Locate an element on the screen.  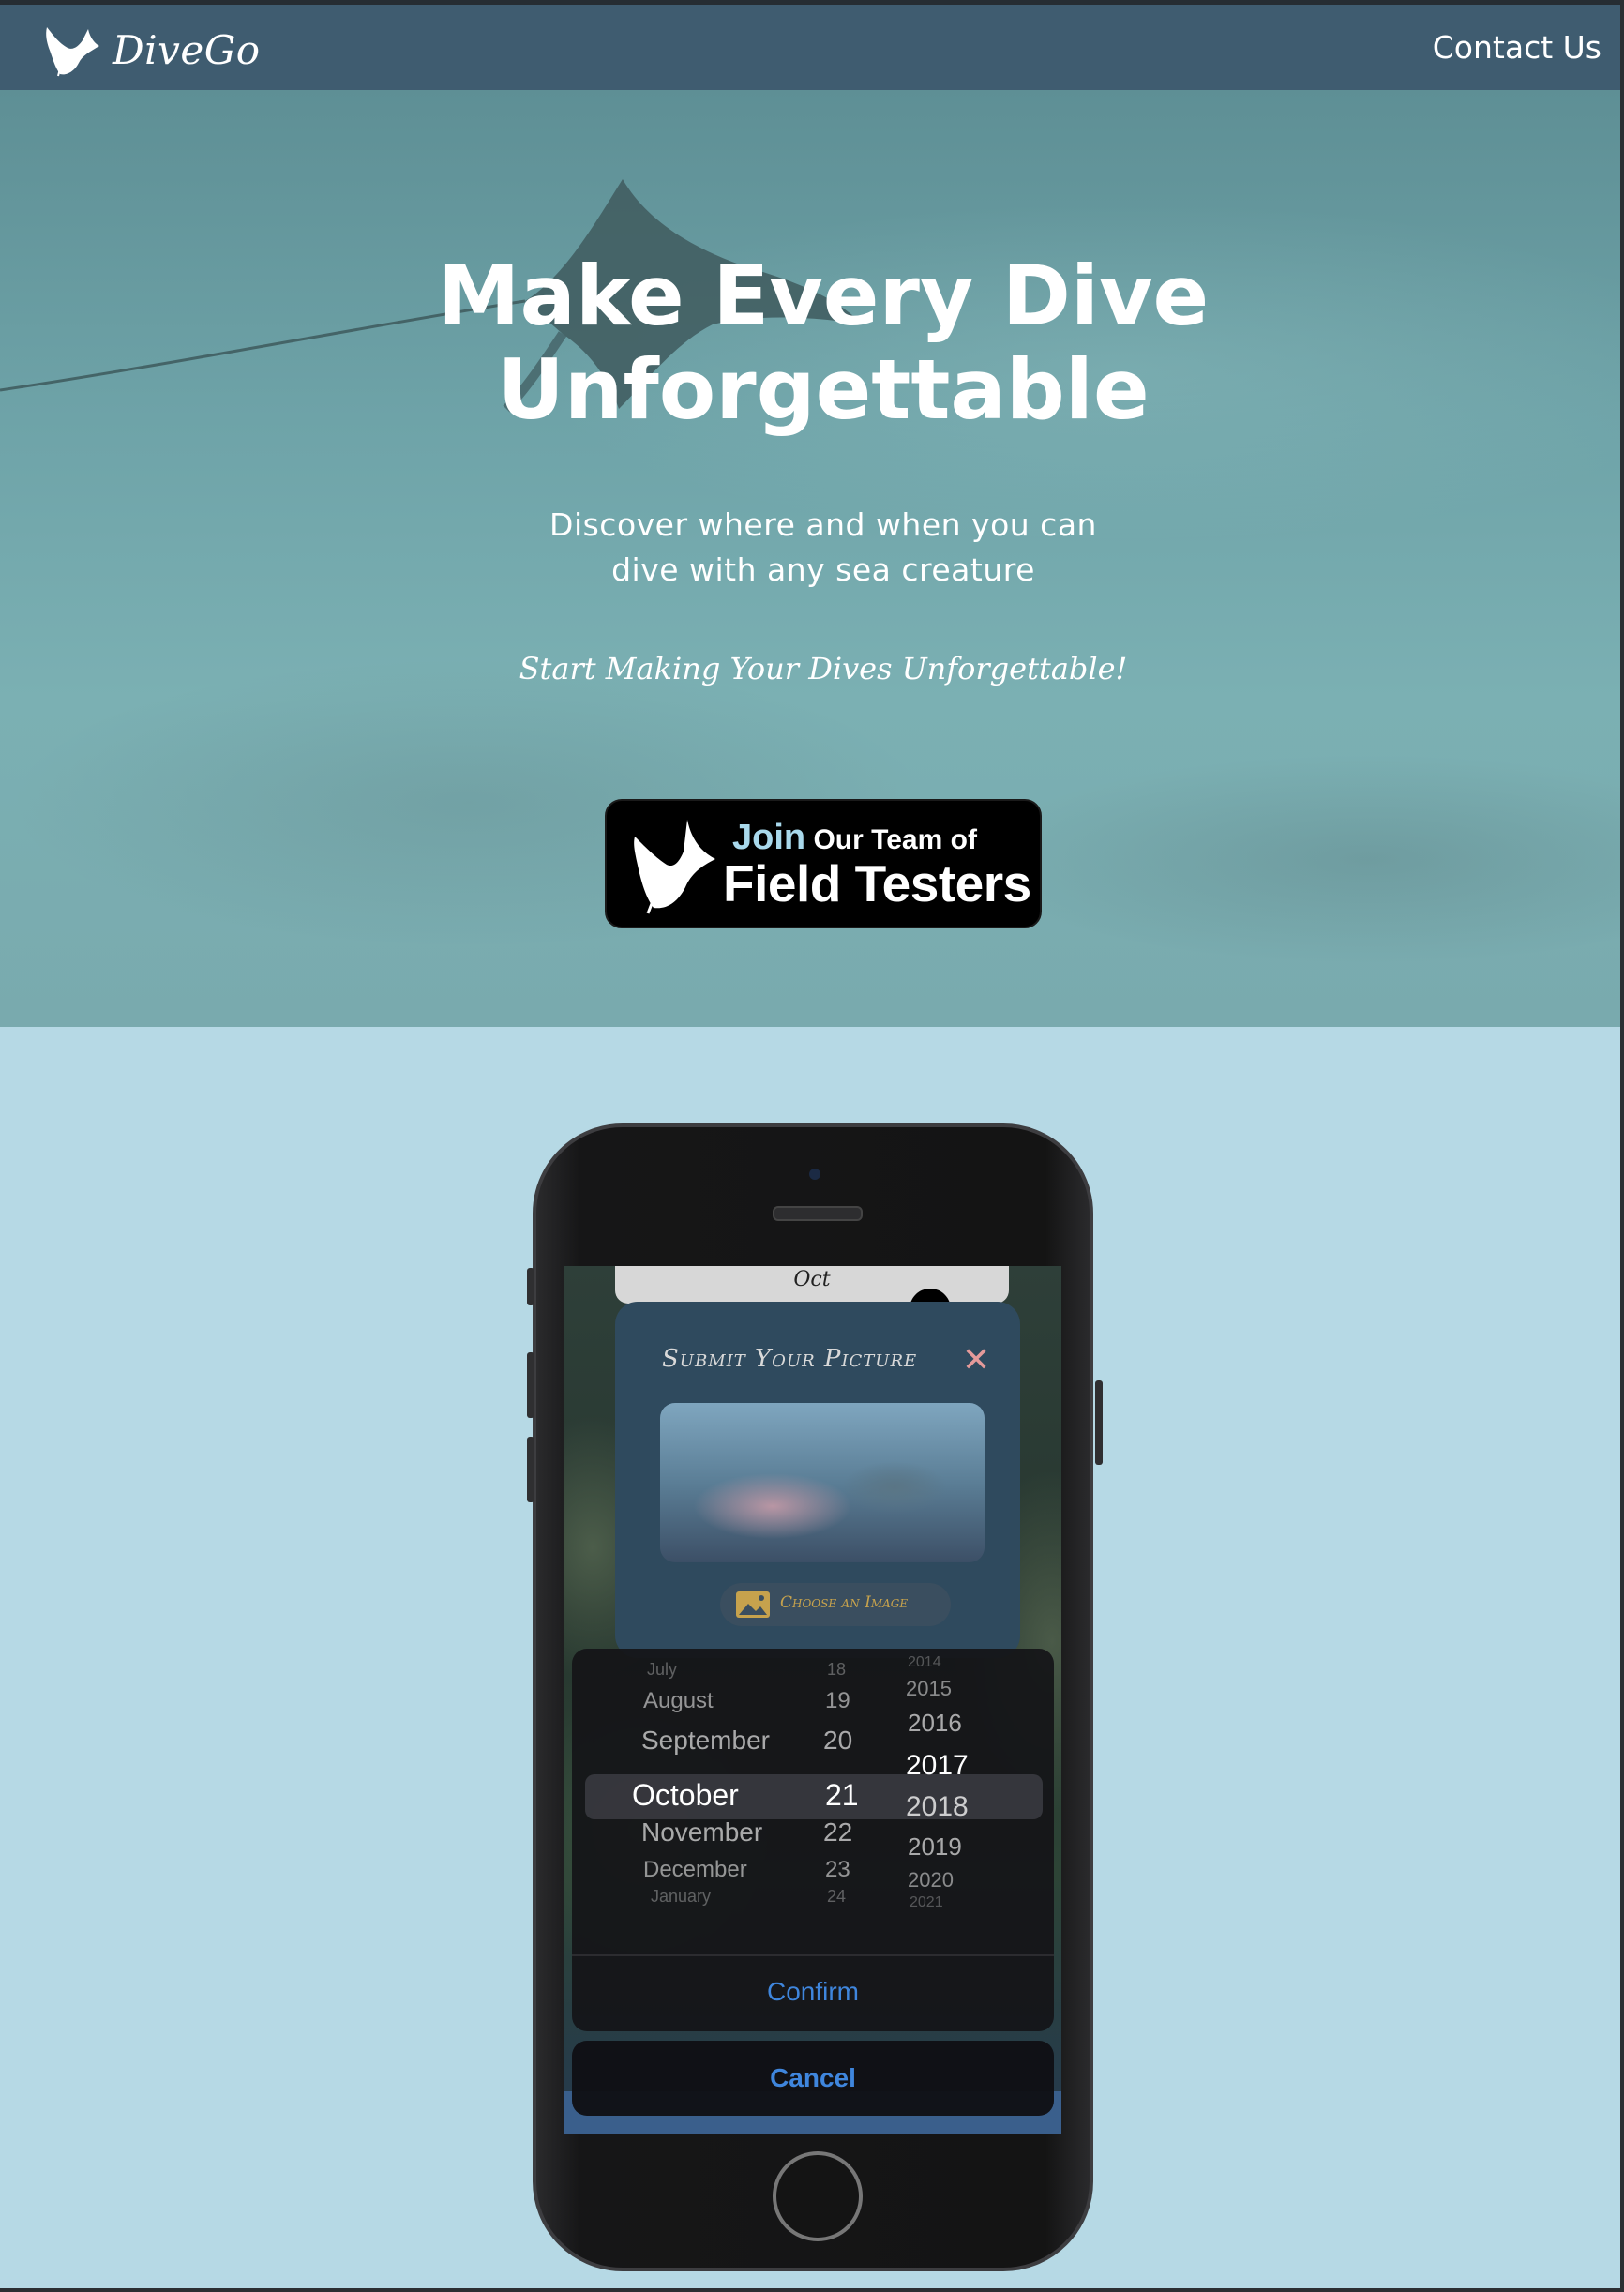
picker-year: 2019 is located at coordinates (935, 1847).